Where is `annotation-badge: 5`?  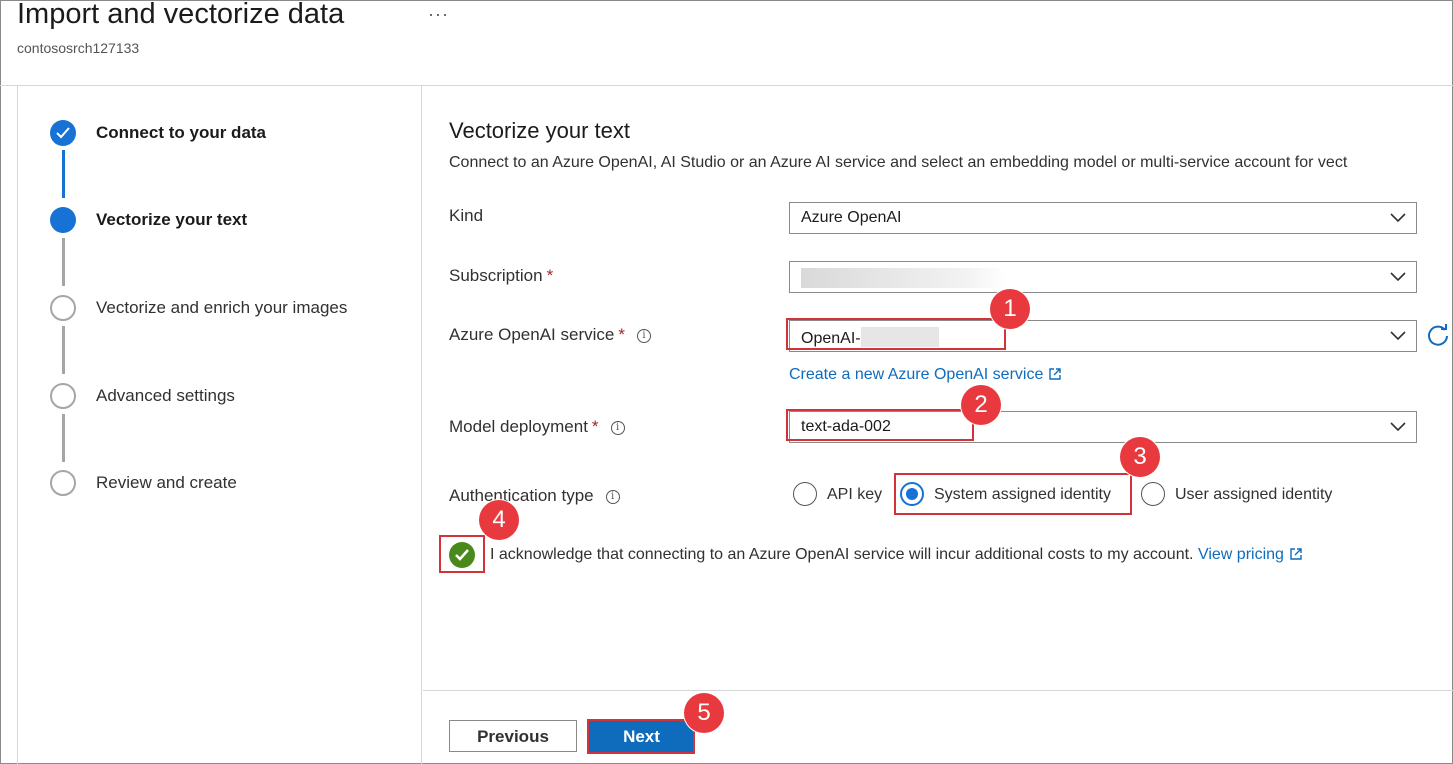
annotation-badge: 5 is located at coordinates (704, 713).